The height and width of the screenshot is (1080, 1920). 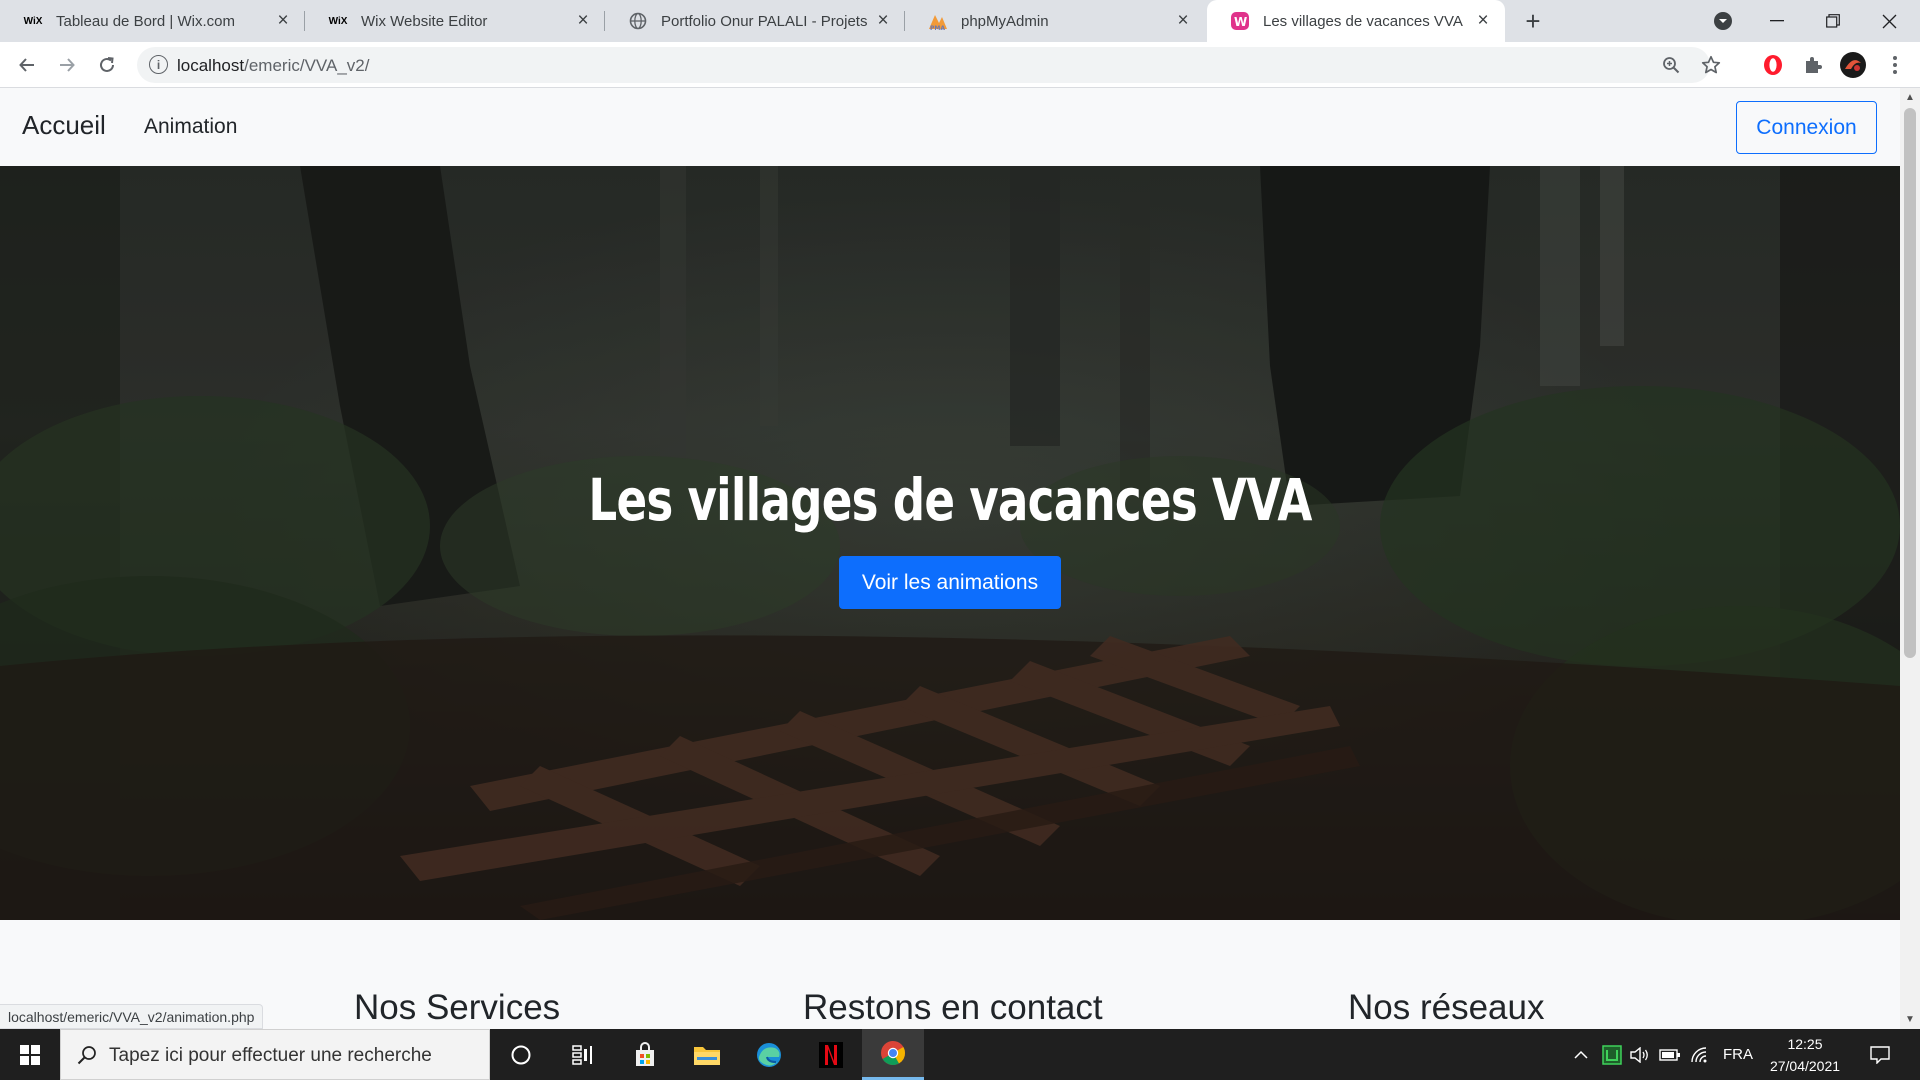 I want to click on language-indicator: FRA, so click(x=1738, y=1054).